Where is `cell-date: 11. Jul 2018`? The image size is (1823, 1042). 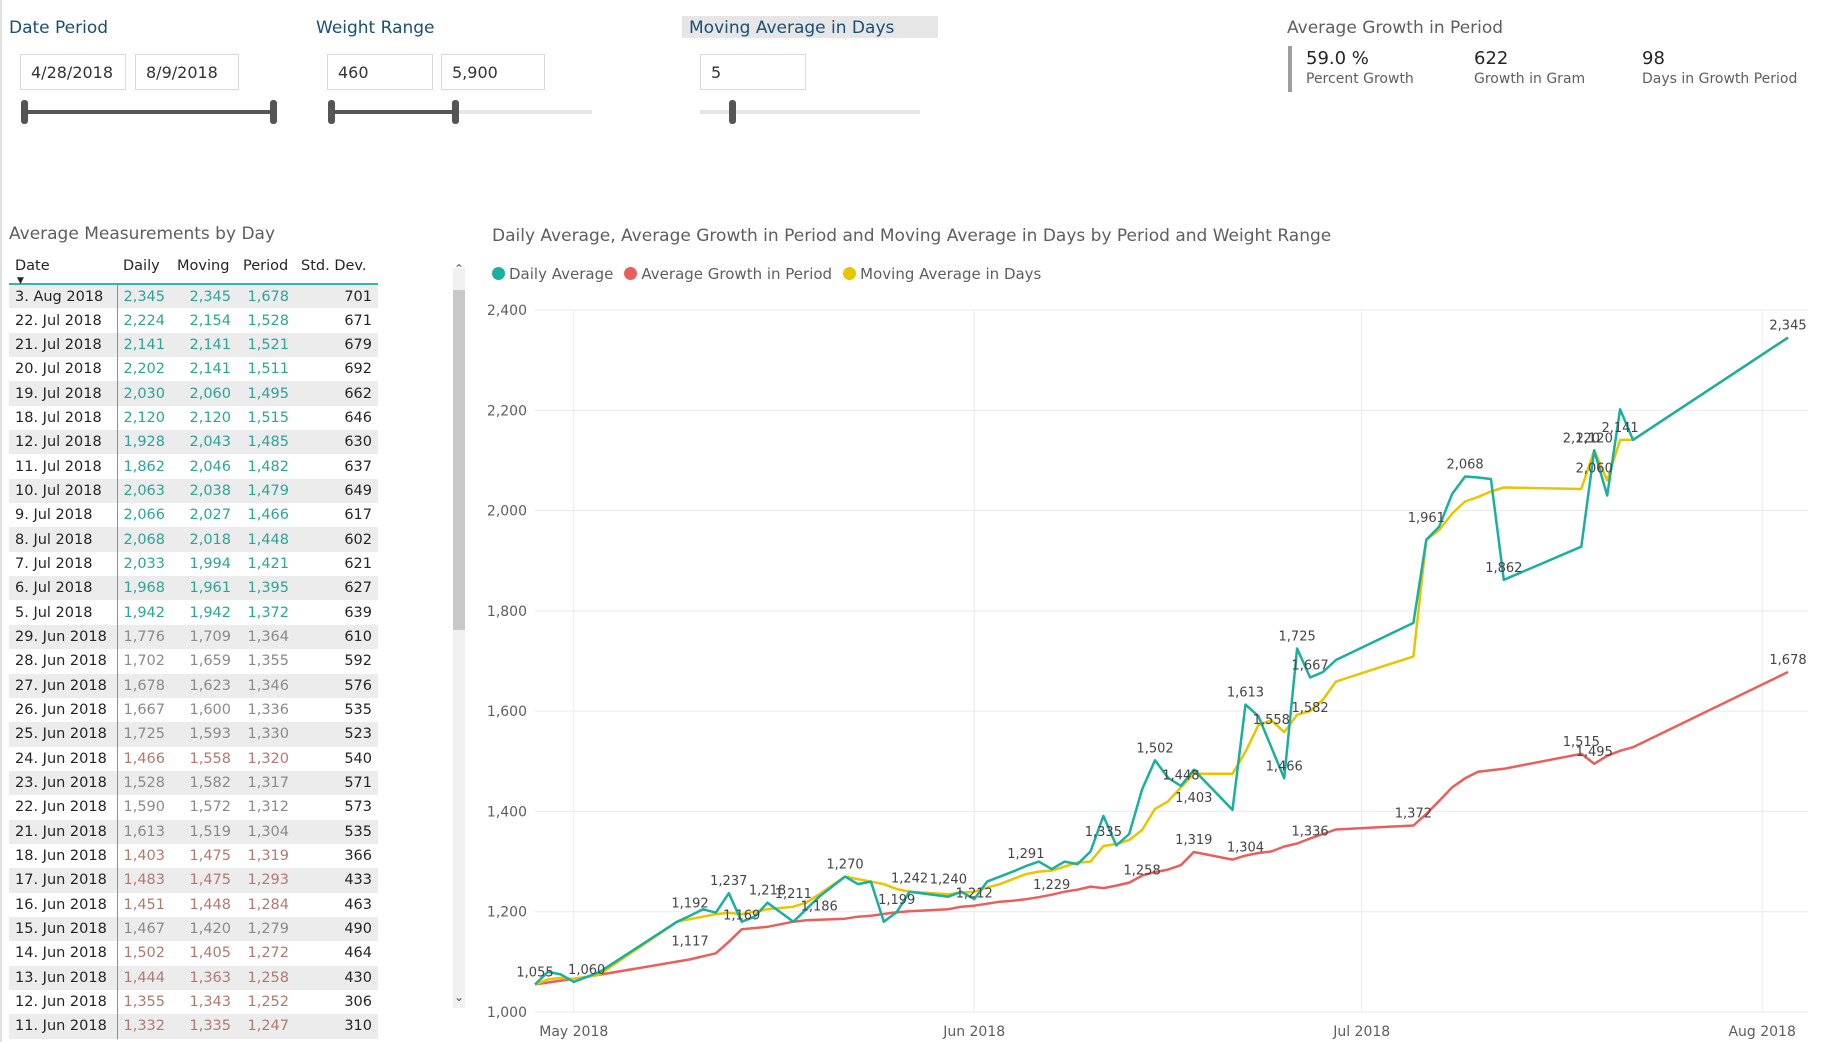
cell-date: 11. Jul 2018 is located at coordinates (63, 466).